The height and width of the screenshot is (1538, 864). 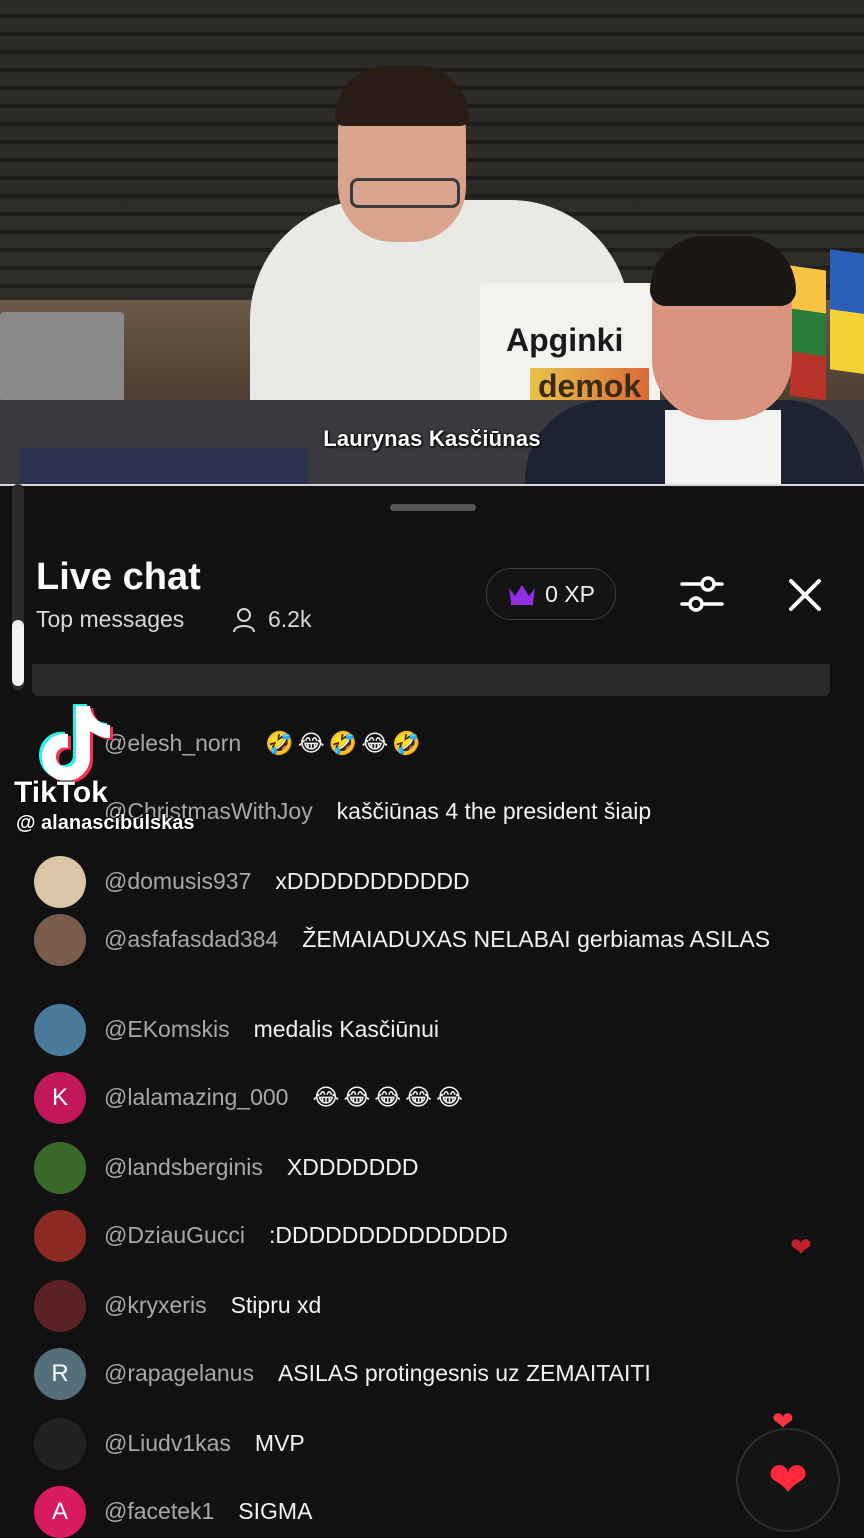 I want to click on message-username: @EKomskis, so click(x=167, y=1029).